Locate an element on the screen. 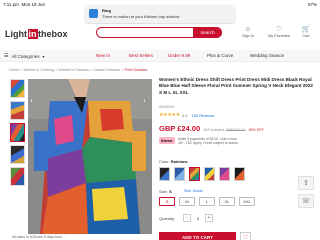 This screenshot has width=320, height=240. add-to-favorites-button: ♡ is located at coordinates (245, 236).